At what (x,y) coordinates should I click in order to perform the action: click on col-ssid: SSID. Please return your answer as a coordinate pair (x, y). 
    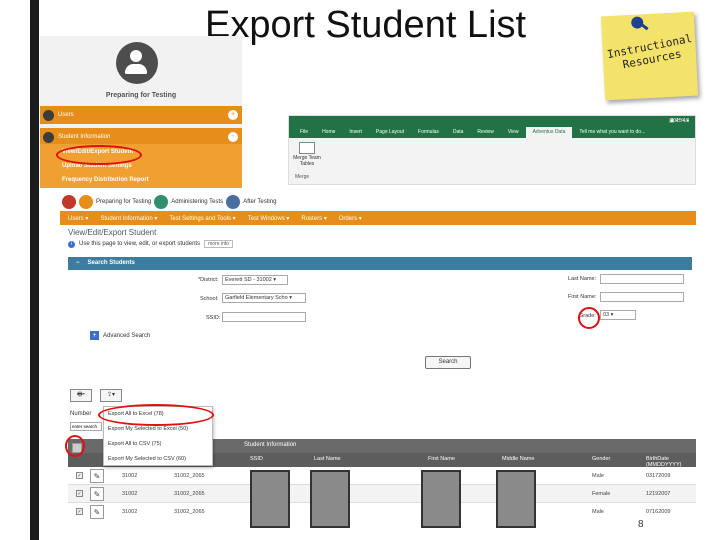
    Looking at the image, I should click on (256, 459).